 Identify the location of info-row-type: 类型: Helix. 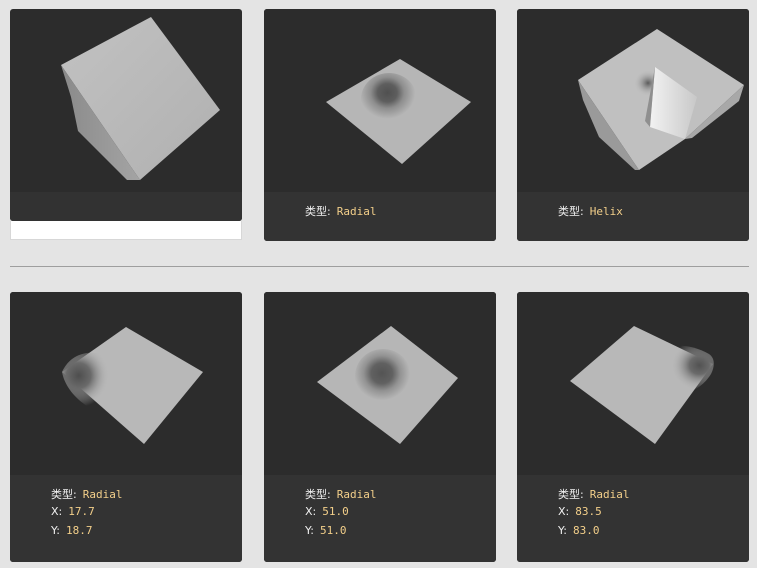
(590, 211).